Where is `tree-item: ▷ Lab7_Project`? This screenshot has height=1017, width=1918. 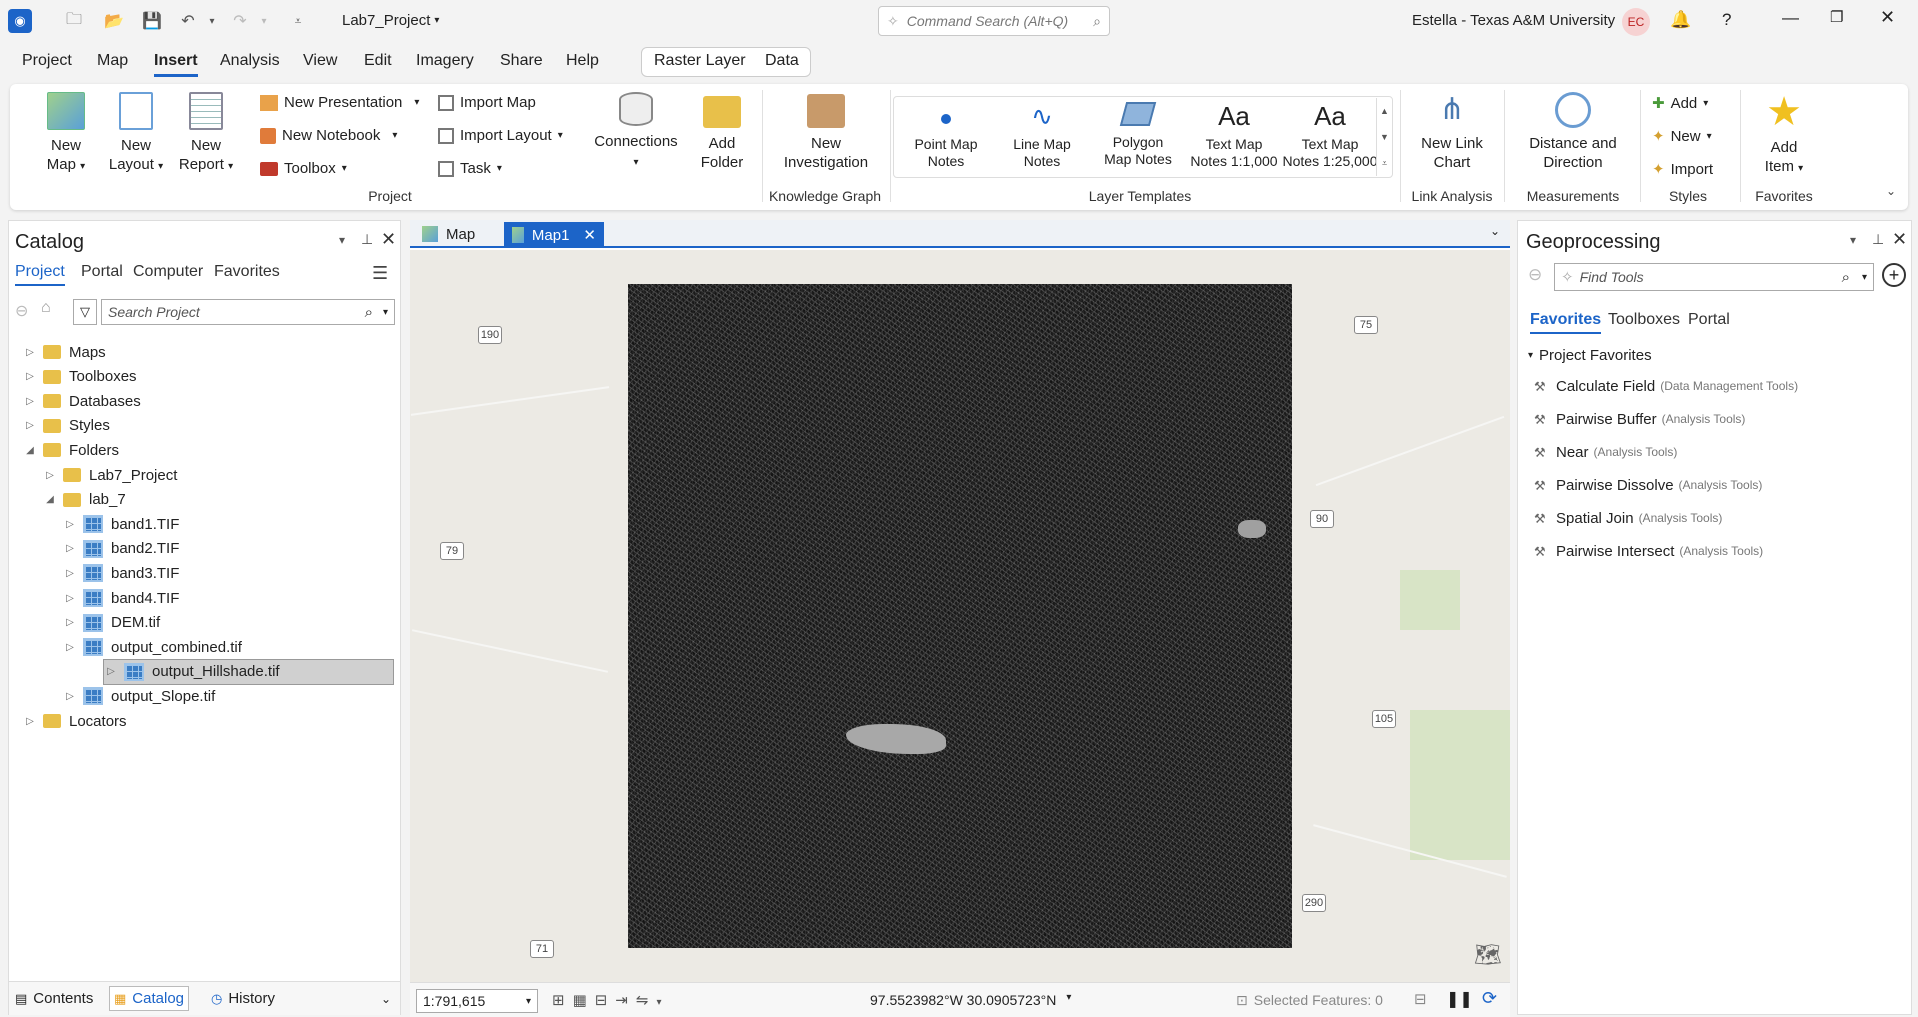 tree-item: ▷ Lab7_Project is located at coordinates (204, 475).